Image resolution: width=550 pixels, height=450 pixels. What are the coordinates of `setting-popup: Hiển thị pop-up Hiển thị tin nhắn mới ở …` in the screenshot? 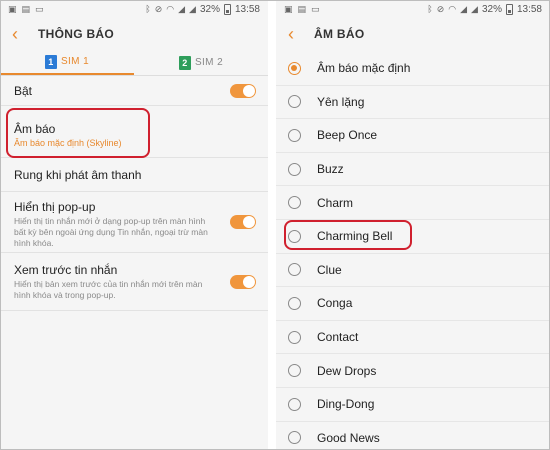 It's located at (134, 222).